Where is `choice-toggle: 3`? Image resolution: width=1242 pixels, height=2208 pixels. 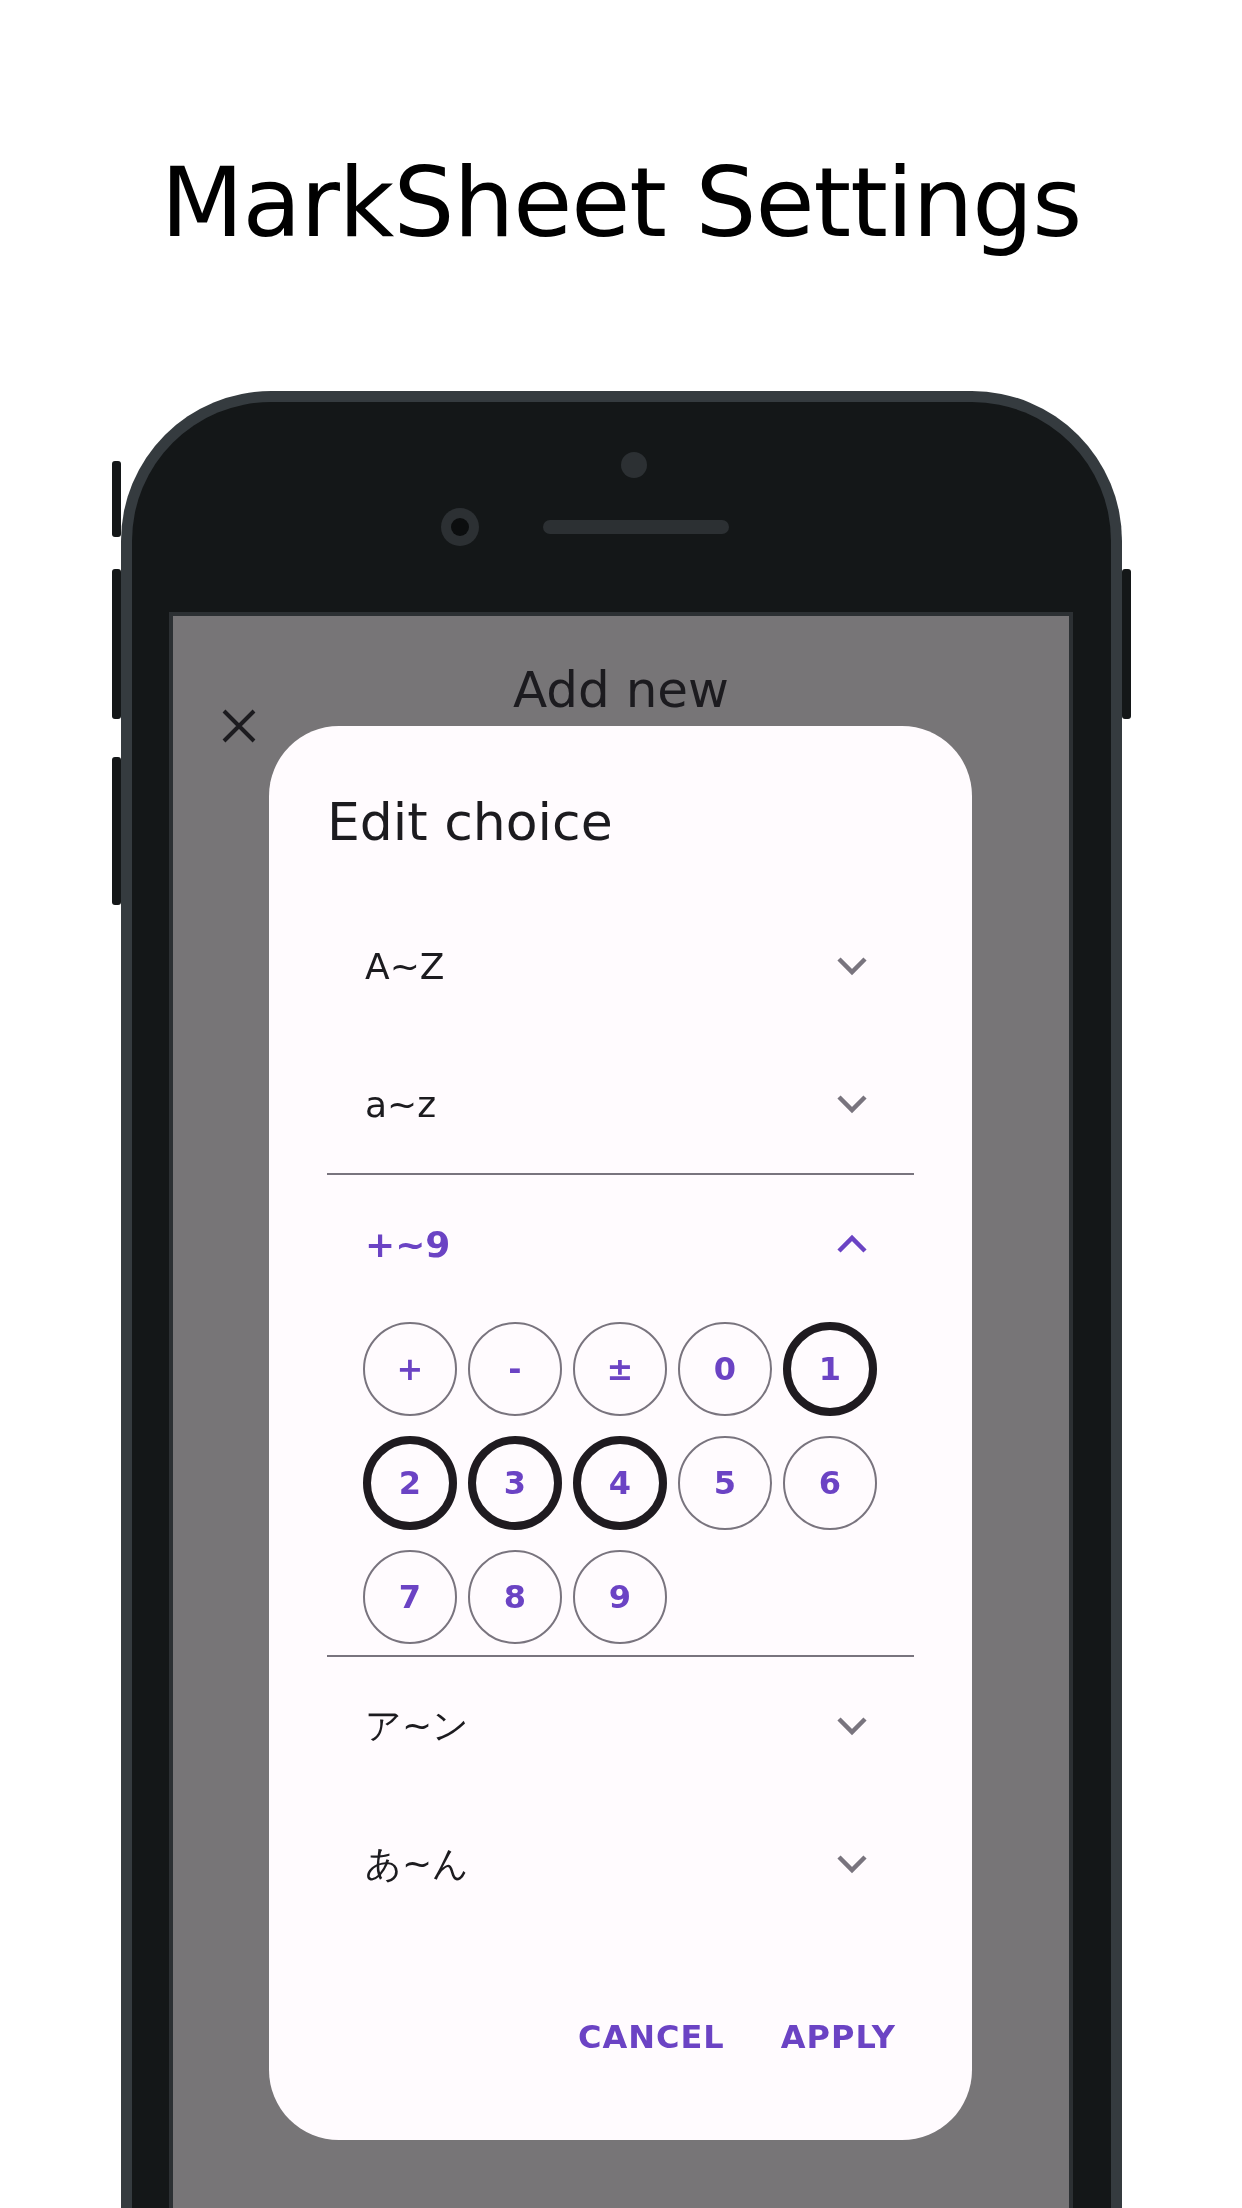 choice-toggle: 3 is located at coordinates (515, 1483).